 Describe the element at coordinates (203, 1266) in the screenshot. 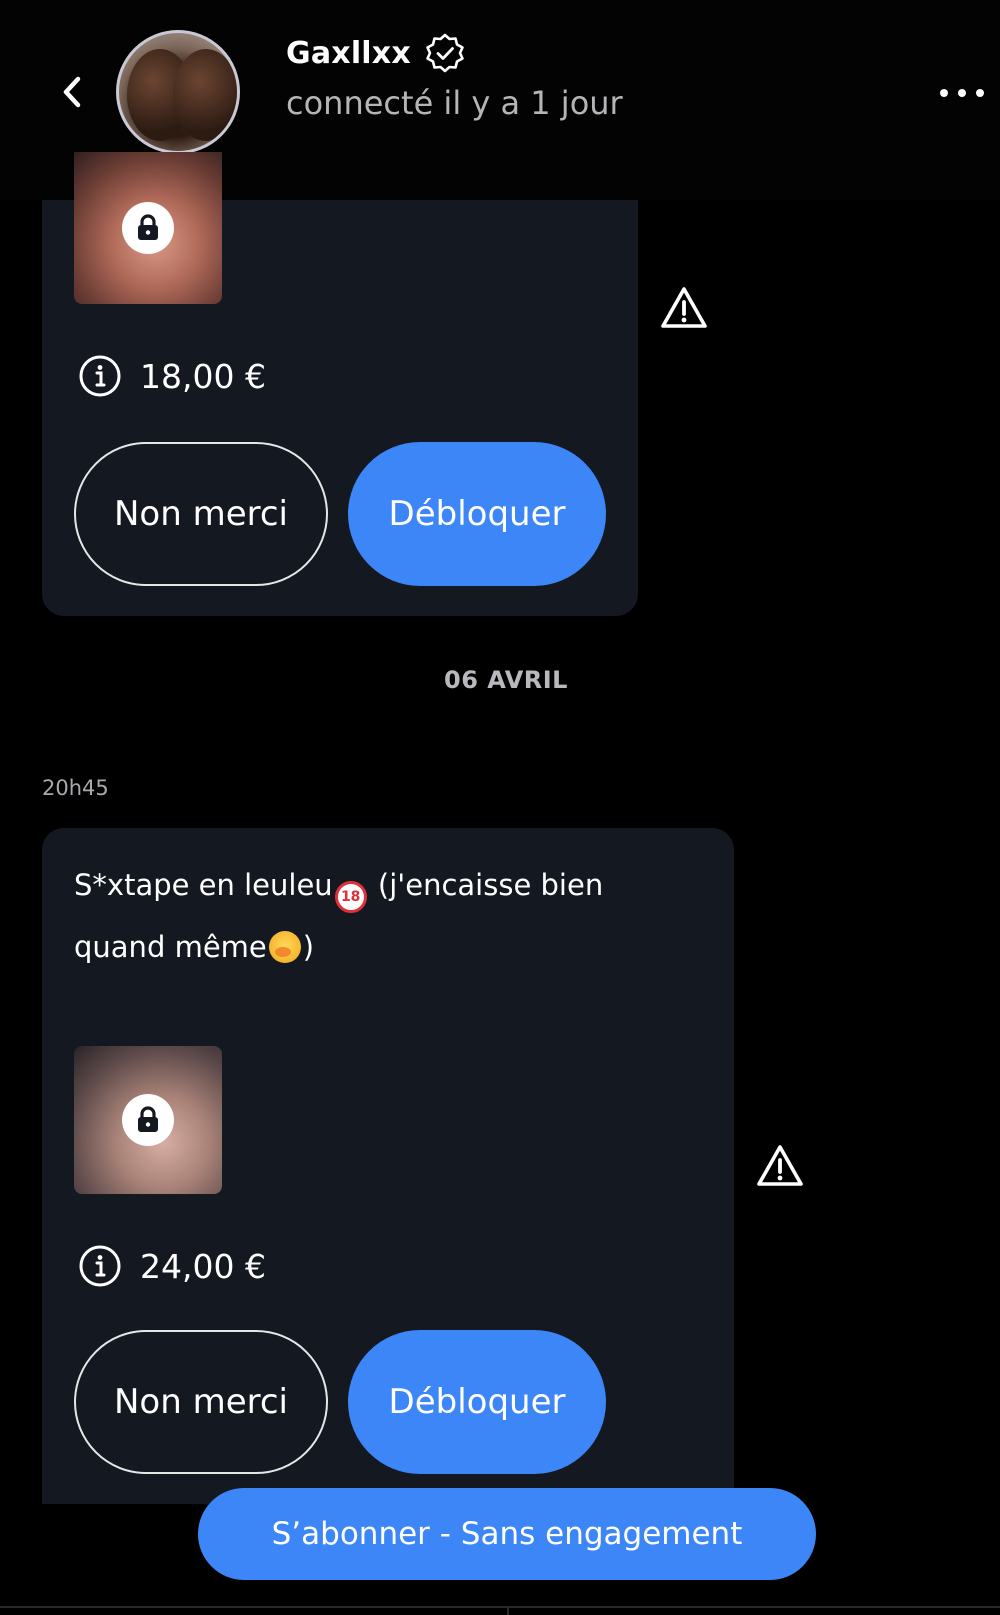

I see `price-label: 24,00 €` at that location.